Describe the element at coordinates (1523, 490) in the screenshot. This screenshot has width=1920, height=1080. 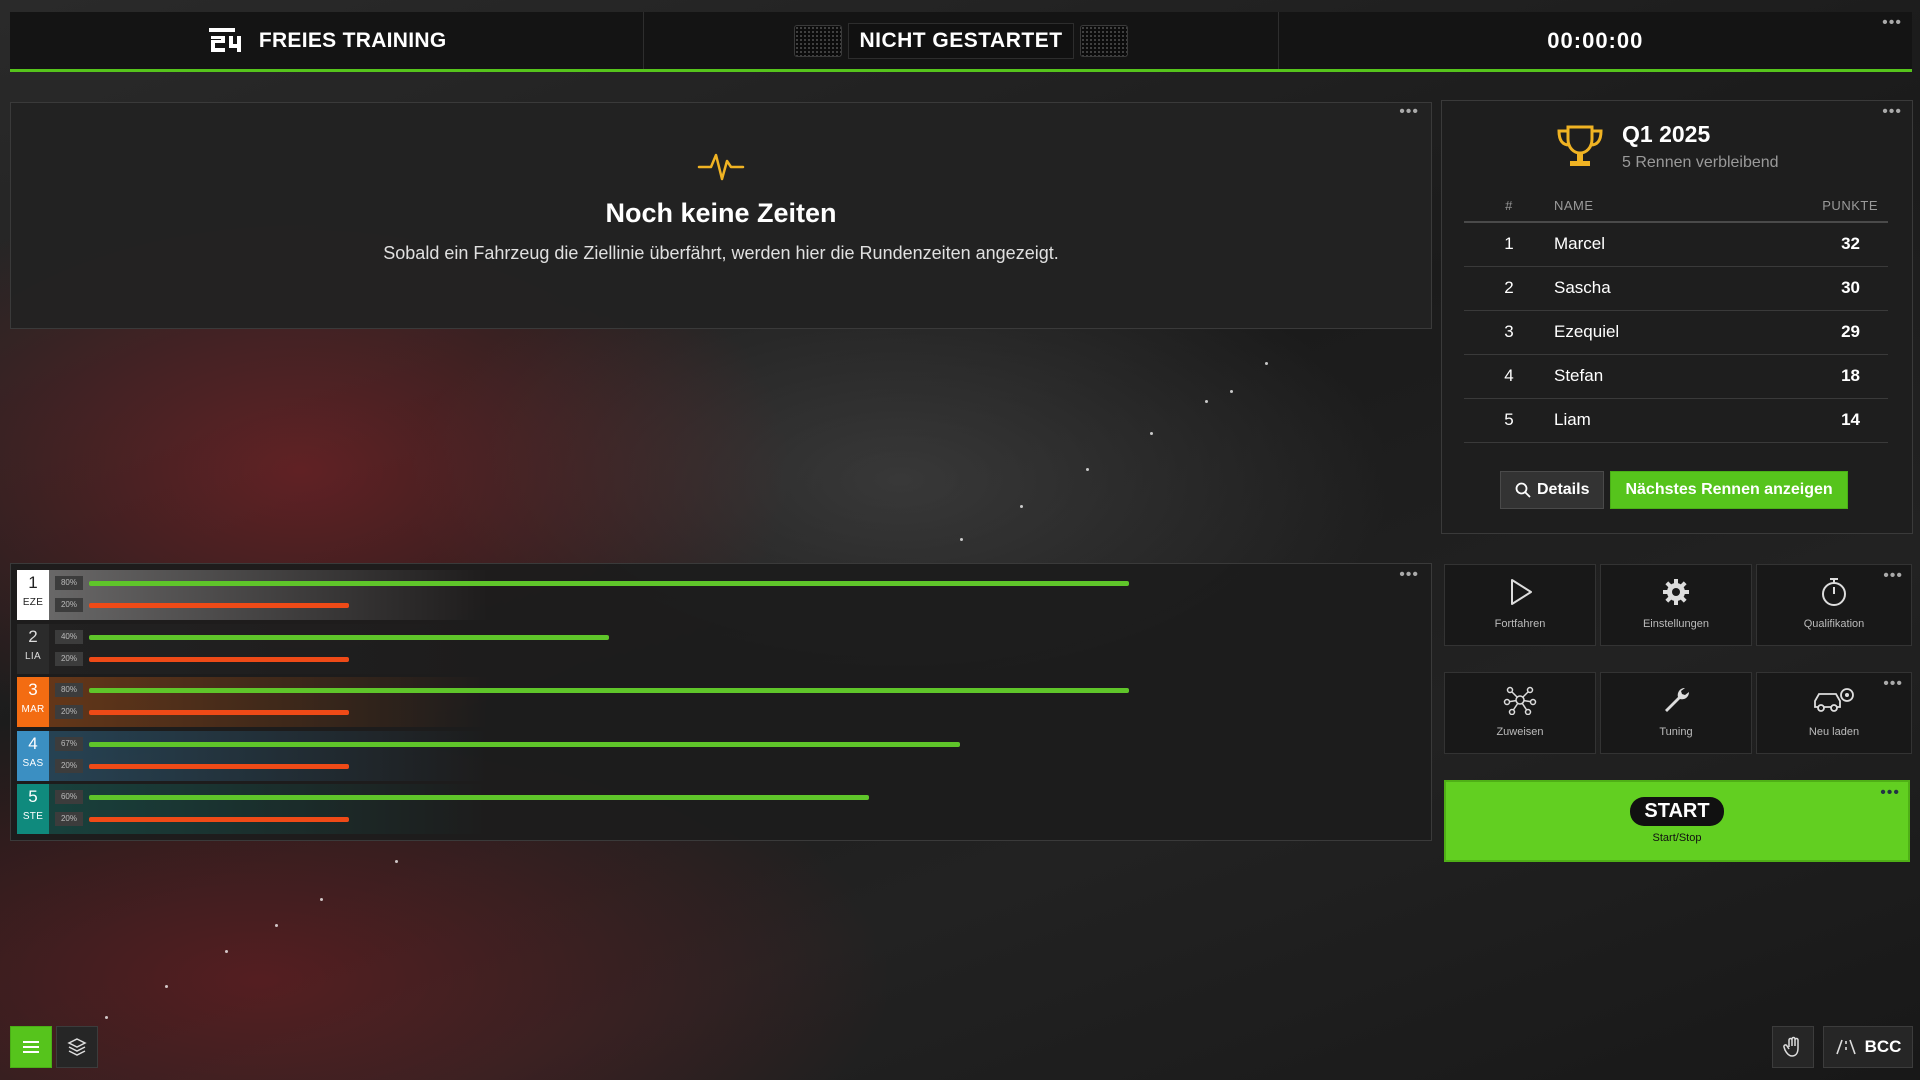
I see `search-icon` at that location.